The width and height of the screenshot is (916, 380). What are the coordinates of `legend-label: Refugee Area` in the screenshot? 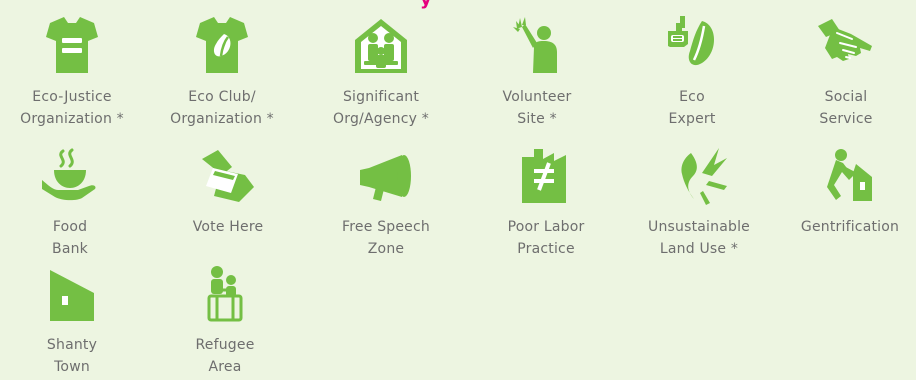 It's located at (225, 356).